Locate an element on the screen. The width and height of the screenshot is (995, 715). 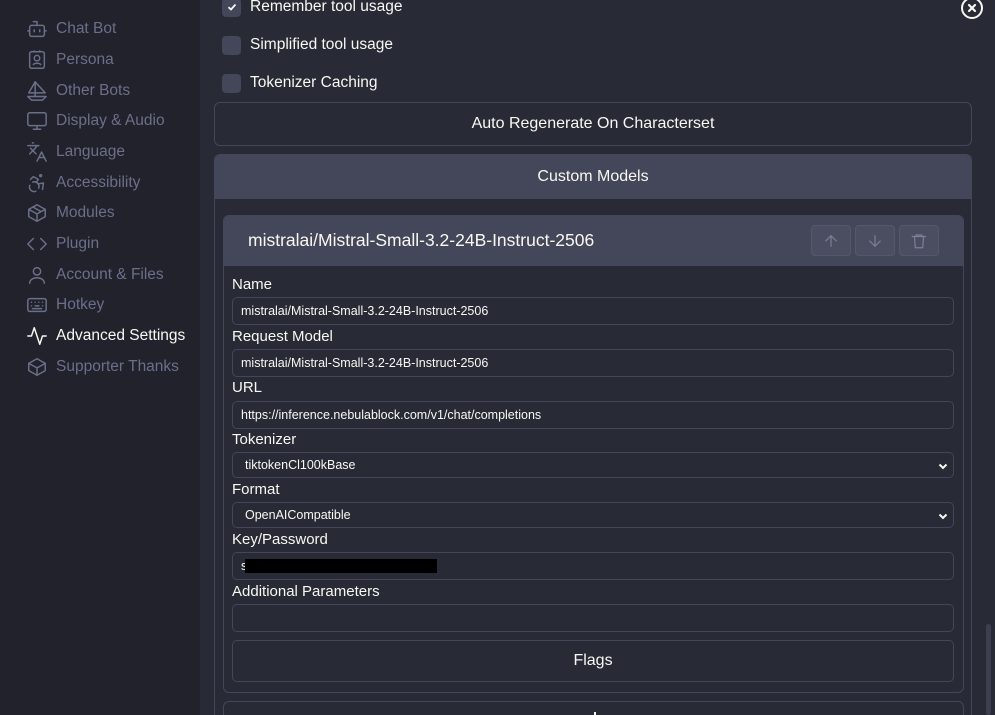
sidebar-item-plugin: Plugin is located at coordinates (62, 244).